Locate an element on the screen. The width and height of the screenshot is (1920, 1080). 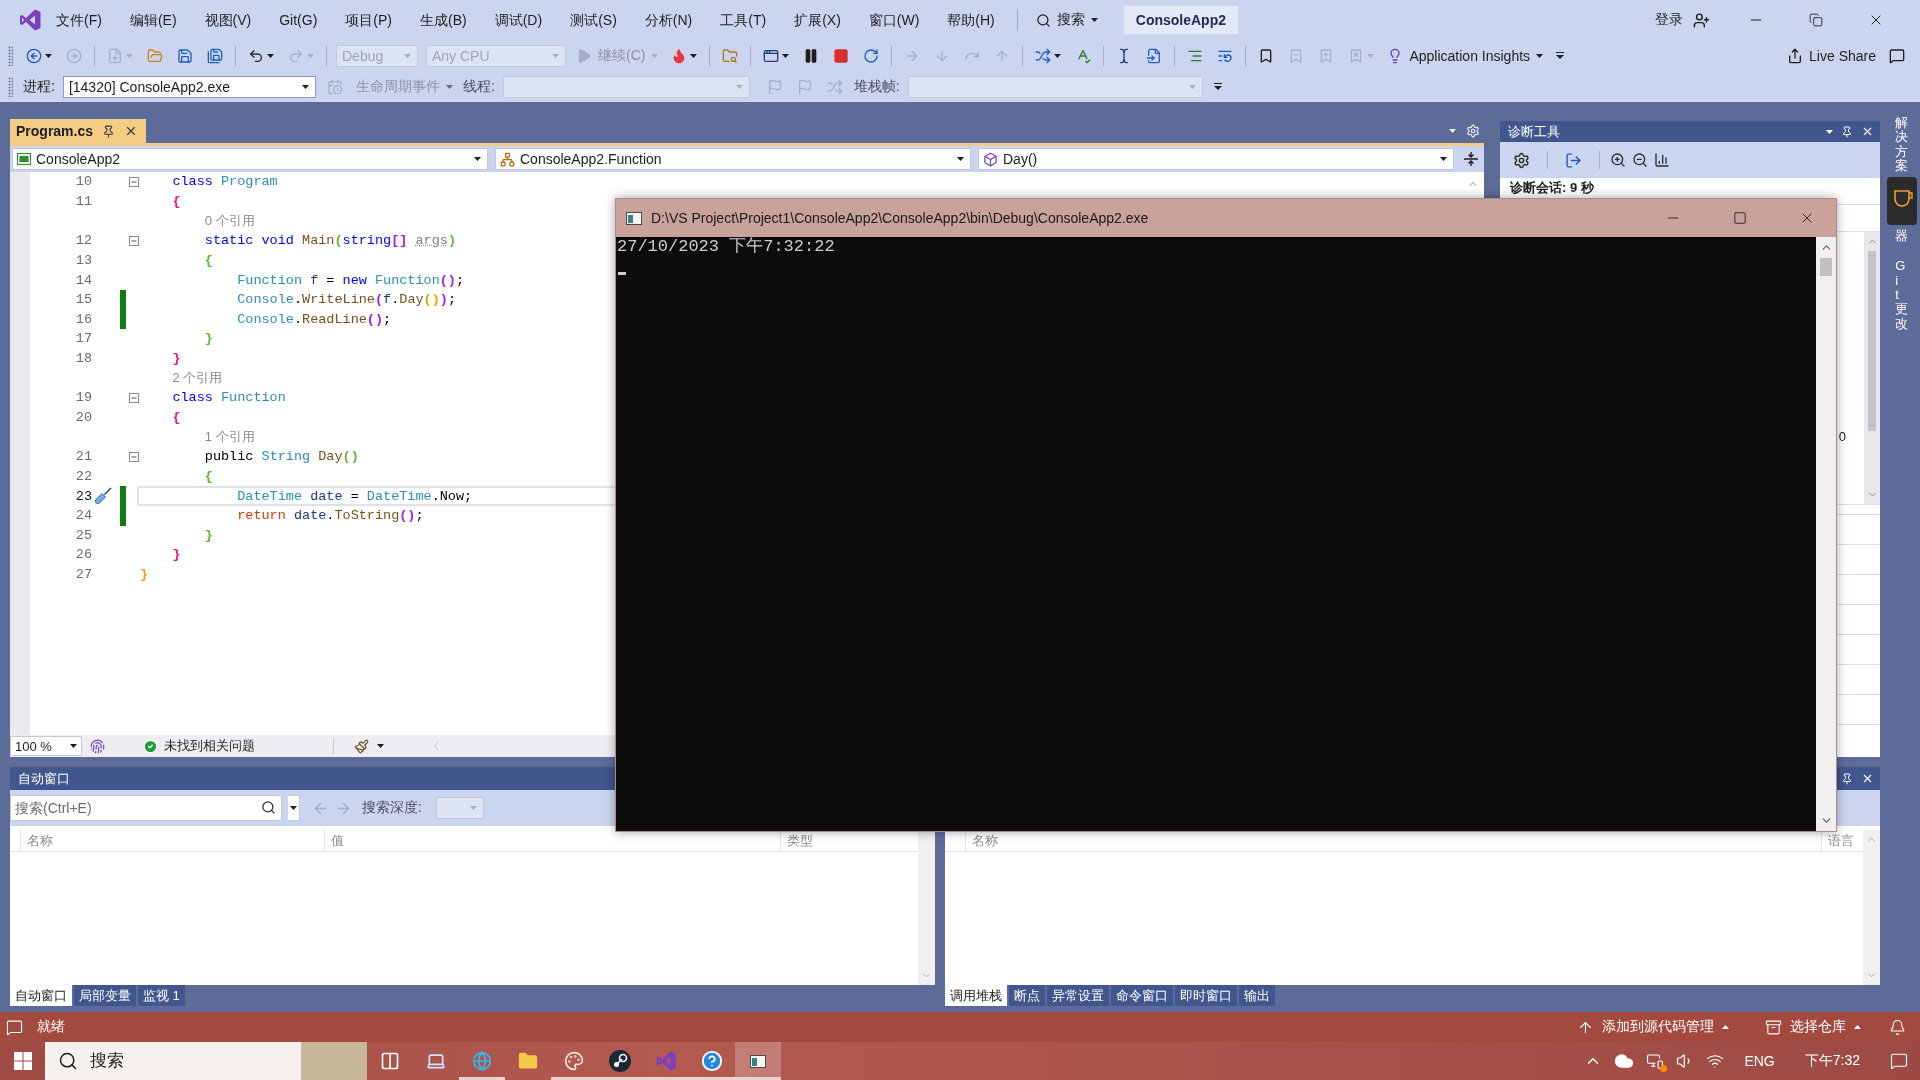
search-field: 搜索 is located at coordinates (189, 1061).